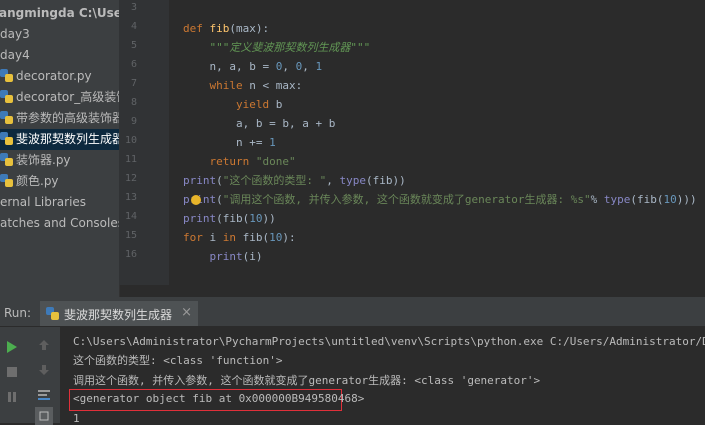 The height and width of the screenshot is (425, 705). What do you see at coordinates (12, 372) in the screenshot?
I see `stop-icon` at bounding box center [12, 372].